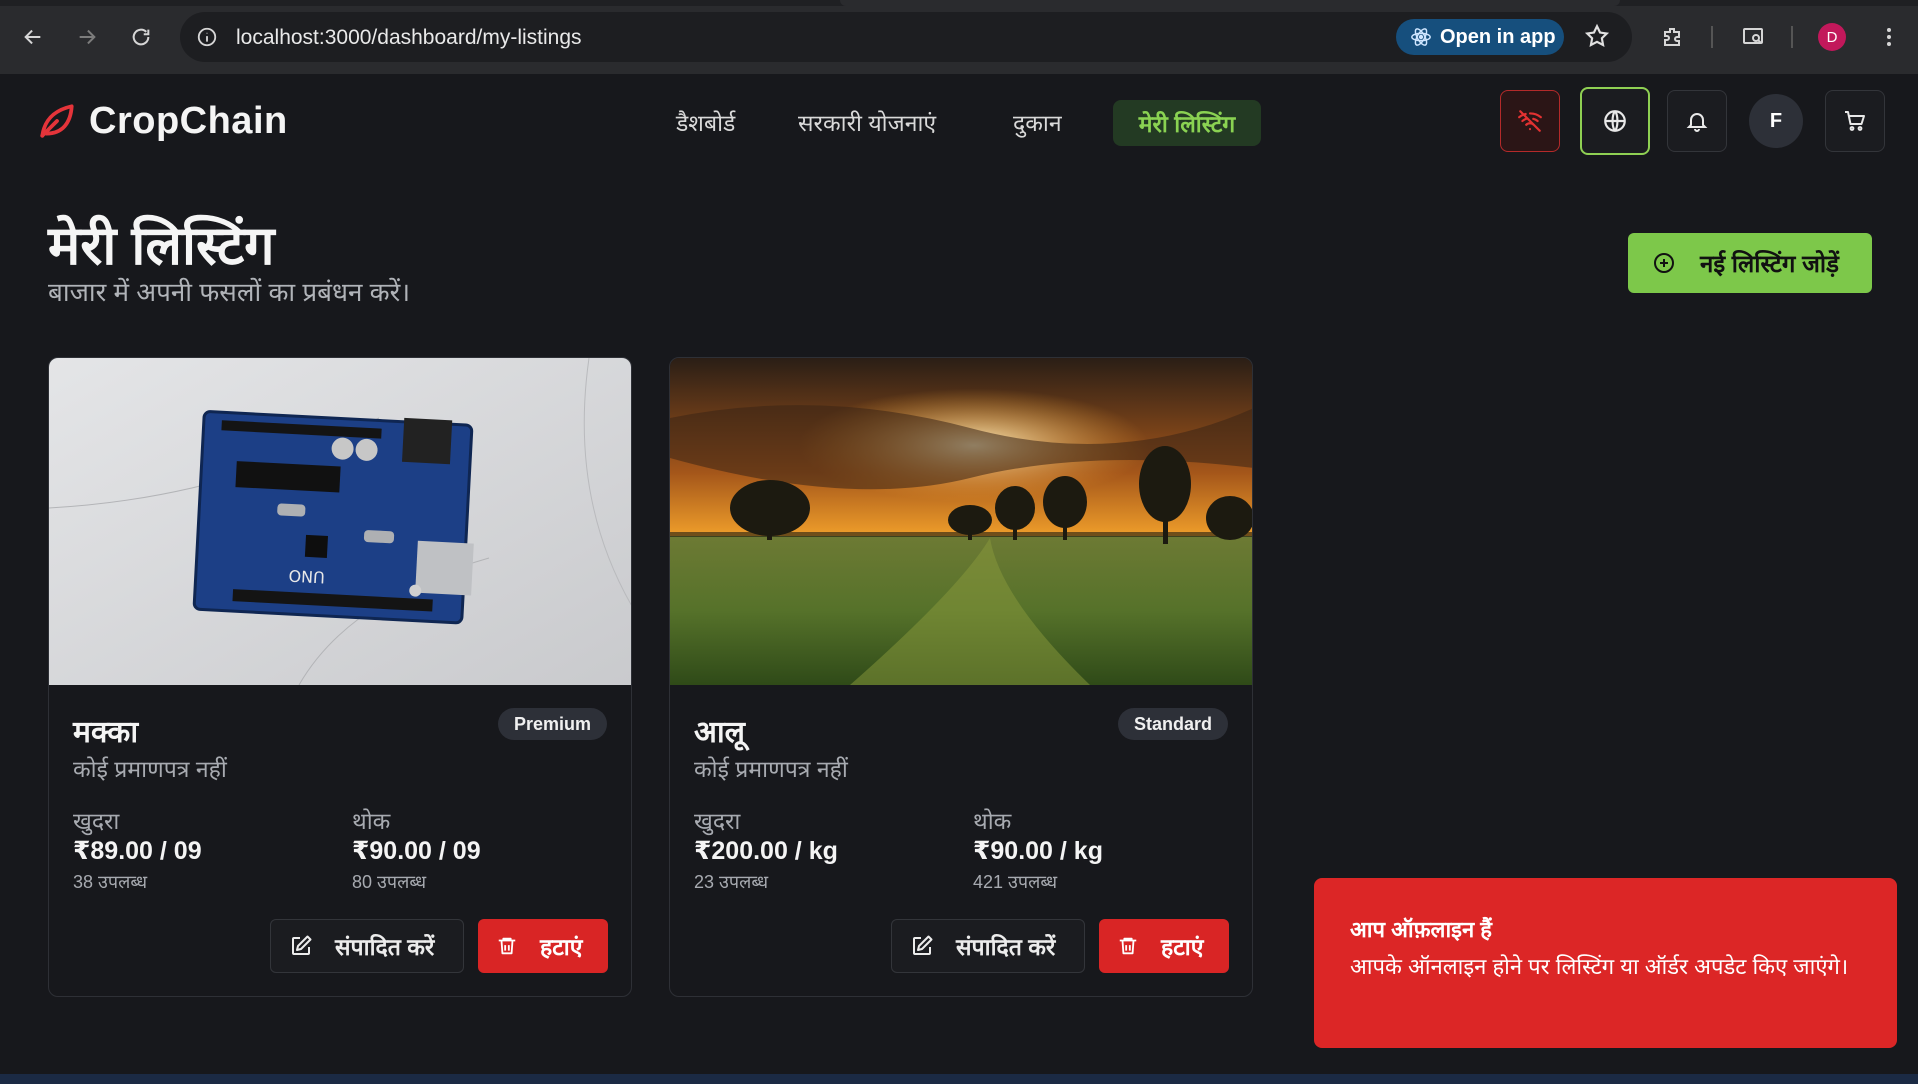  What do you see at coordinates (1187, 123) in the screenshot?
I see `nav-my-listings: मेरी लिस्टिंग` at bounding box center [1187, 123].